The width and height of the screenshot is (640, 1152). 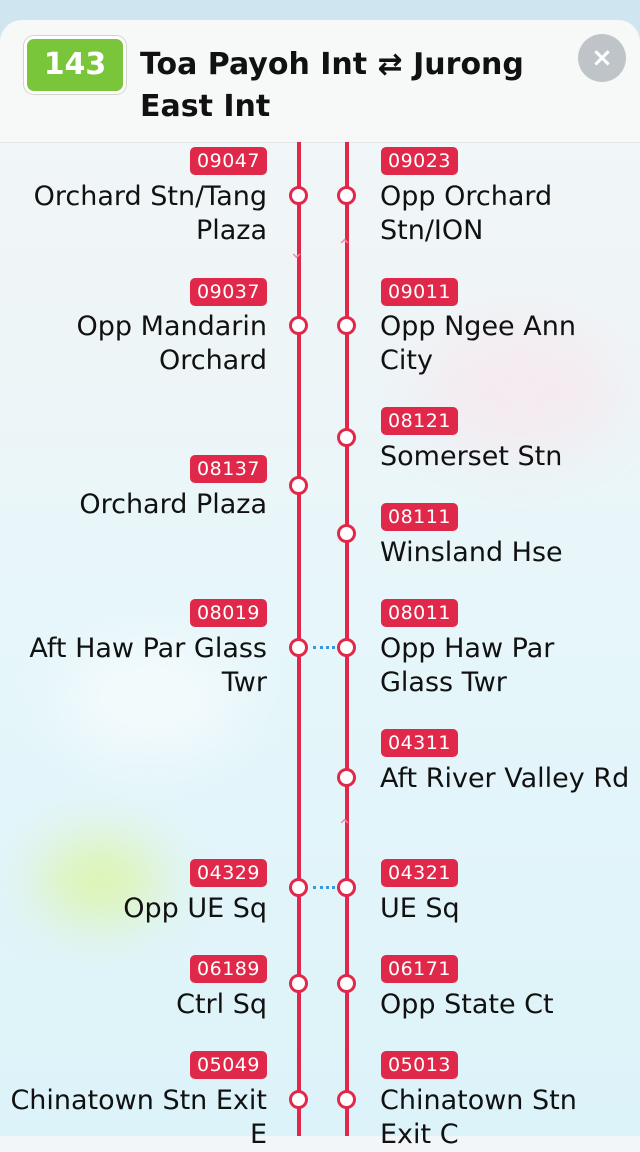 What do you see at coordinates (478, 1117) in the screenshot?
I see `stop-name: Chinatown Stn Exit C` at bounding box center [478, 1117].